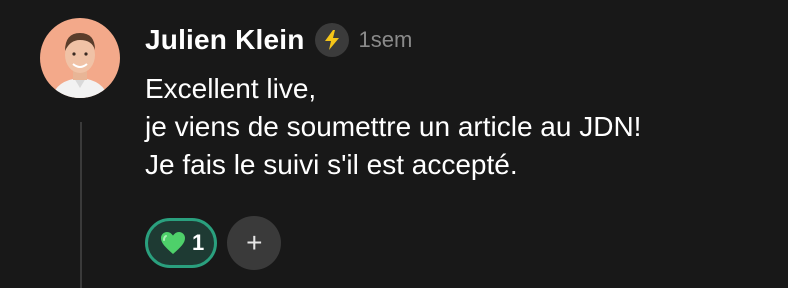  I want to click on reactions-bar: 1 +, so click(213, 243).